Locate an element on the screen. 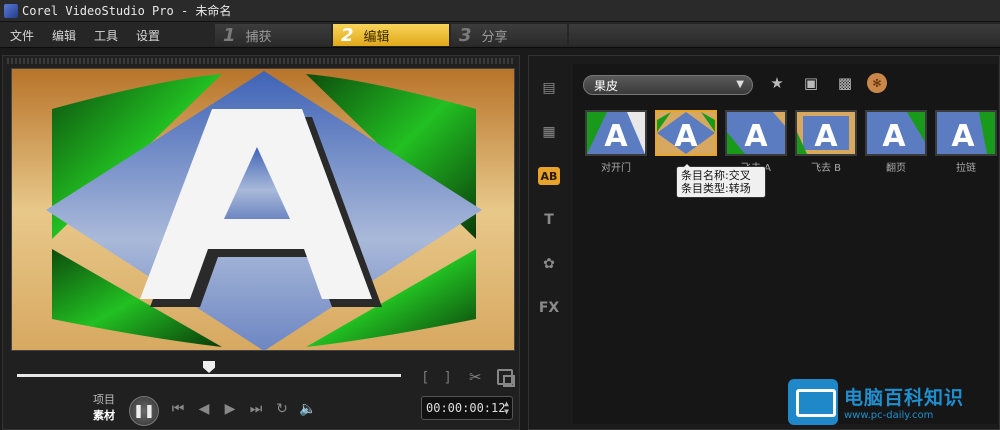 Image resolution: width=1000 pixels, height=430 pixels. menu-tools: 工具 is located at coordinates (106, 35).